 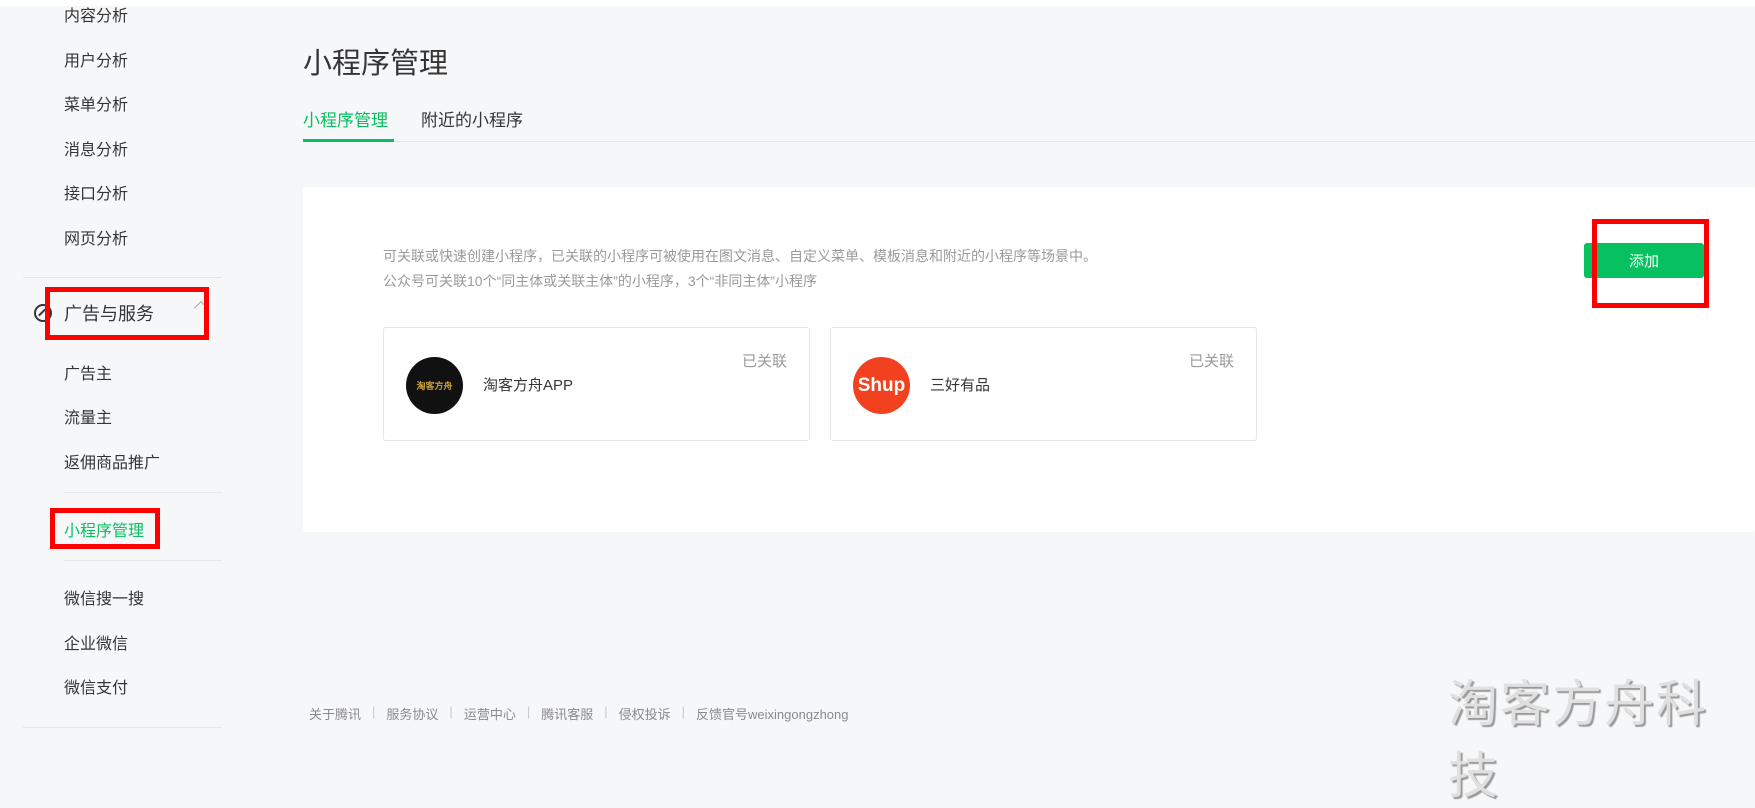 What do you see at coordinates (96, 14) in the screenshot?
I see `sidebar-item-content-analysis: 内容分析` at bounding box center [96, 14].